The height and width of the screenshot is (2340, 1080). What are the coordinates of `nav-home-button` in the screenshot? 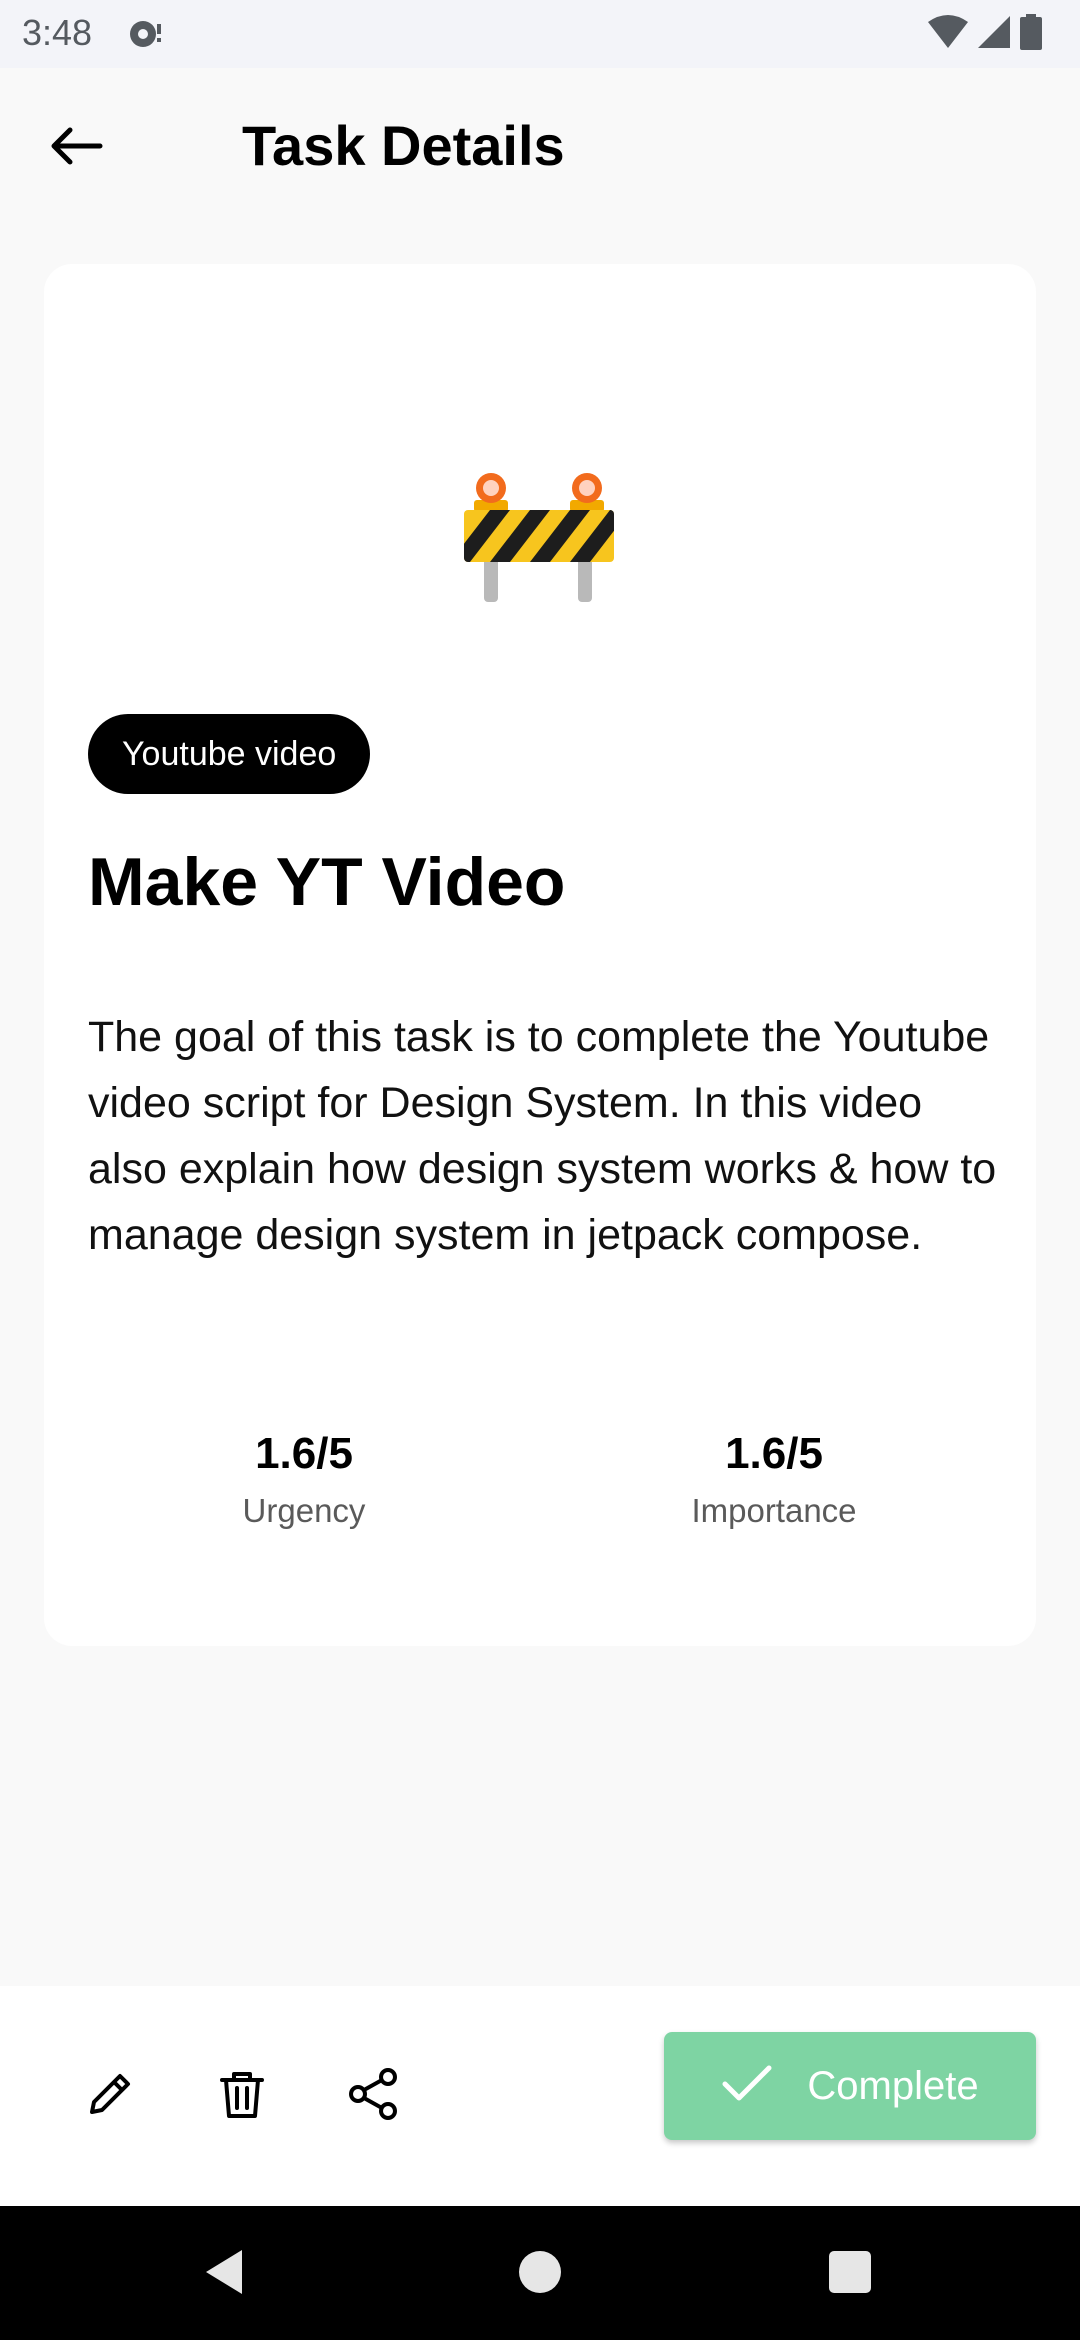 It's located at (540, 2272).